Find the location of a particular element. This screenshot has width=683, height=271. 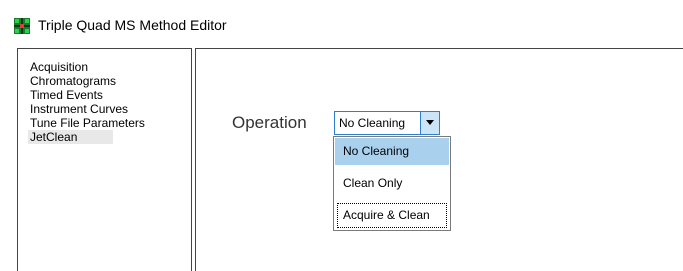

operation-combobox: No Cleaning is located at coordinates (387, 123).